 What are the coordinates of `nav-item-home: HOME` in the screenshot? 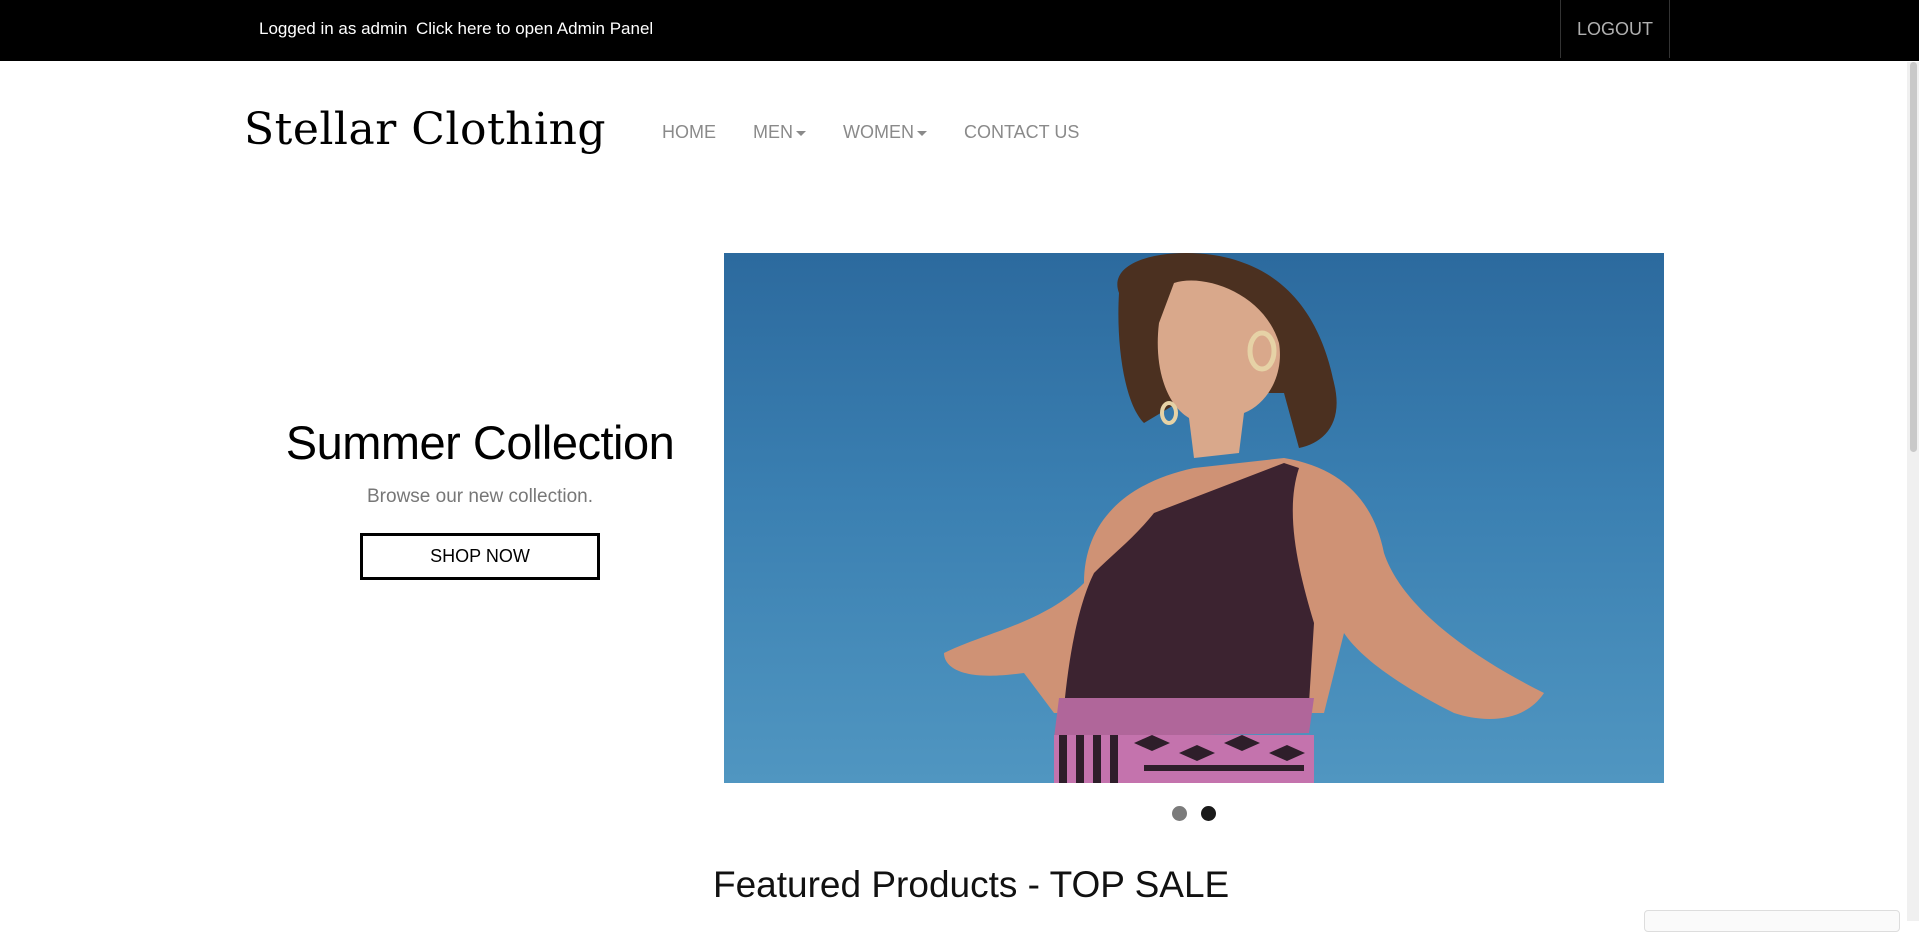 It's located at (689, 132).